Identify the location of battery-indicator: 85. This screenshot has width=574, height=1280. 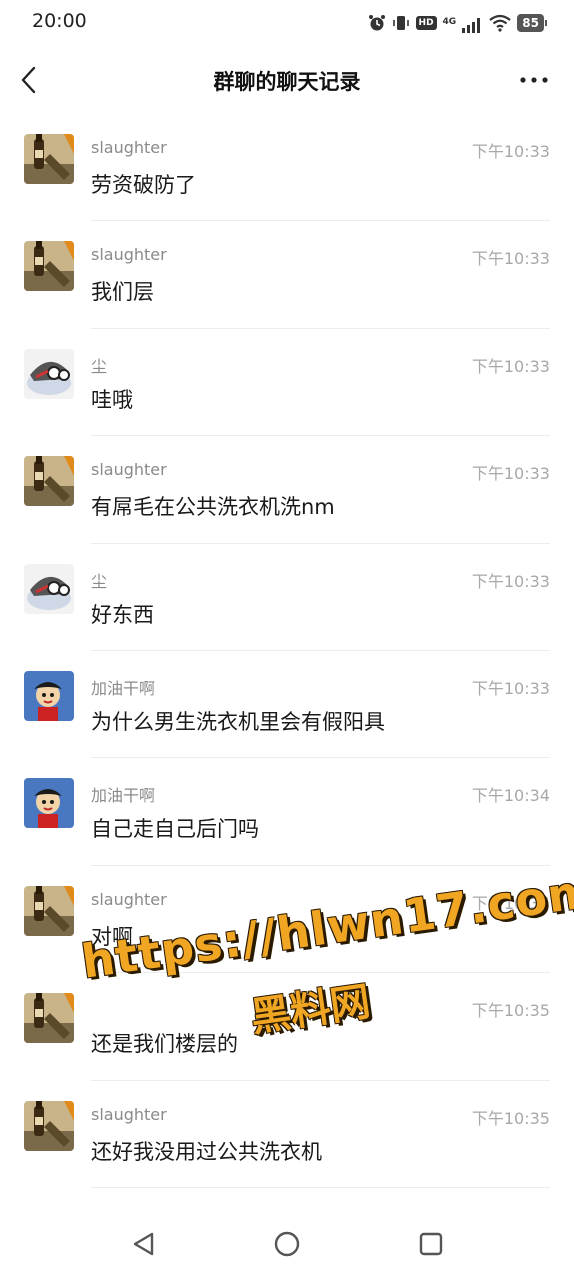
(532, 23).